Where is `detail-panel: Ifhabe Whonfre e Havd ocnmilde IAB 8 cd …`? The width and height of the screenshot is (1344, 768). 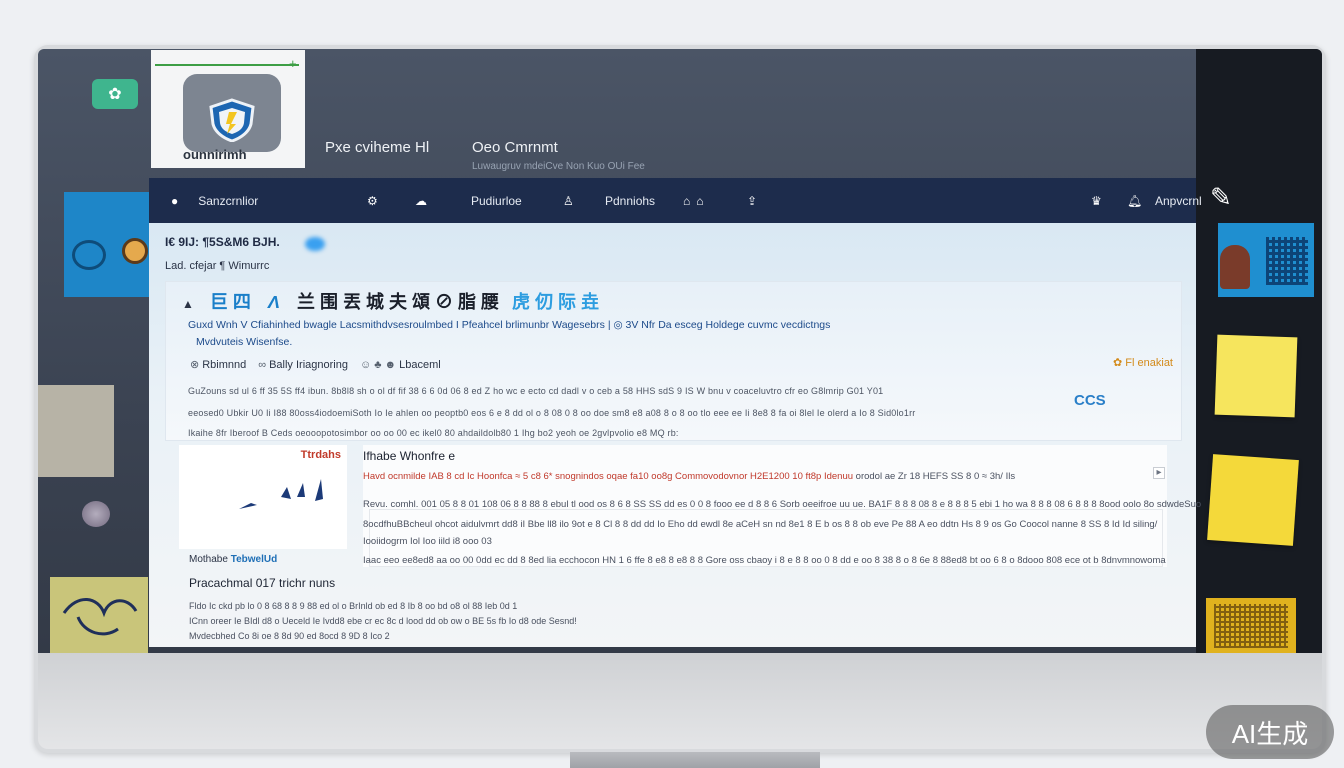 detail-panel: Ifhabe Whonfre e Havd ocnmilde IAB 8 cd … is located at coordinates (782, 506).